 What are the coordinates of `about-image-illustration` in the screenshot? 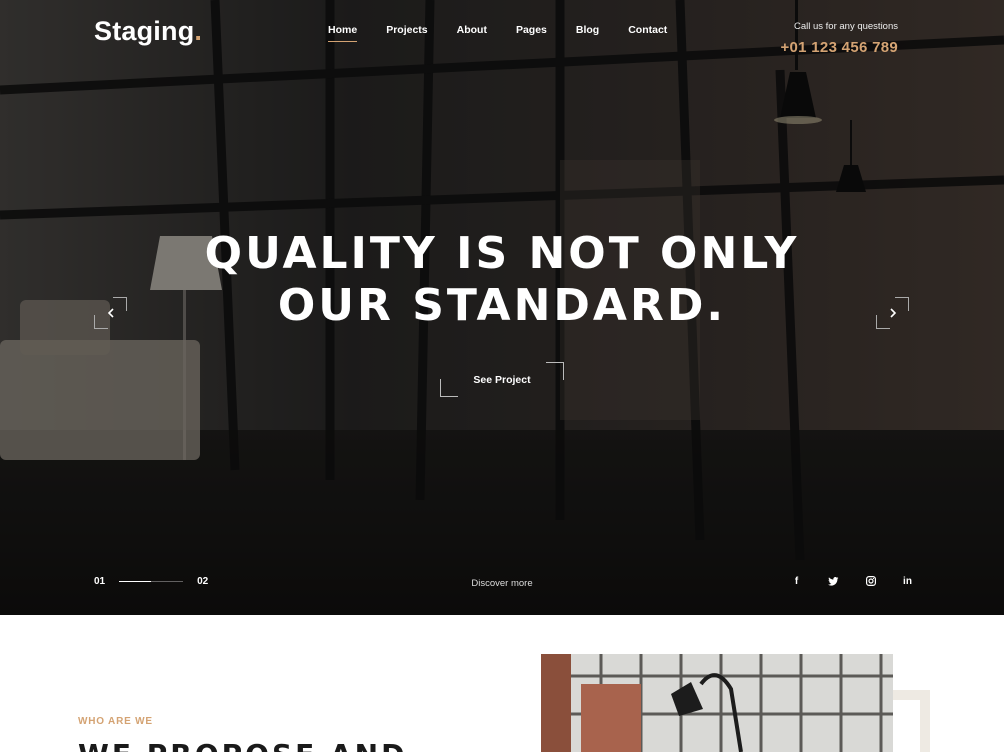 It's located at (717, 703).